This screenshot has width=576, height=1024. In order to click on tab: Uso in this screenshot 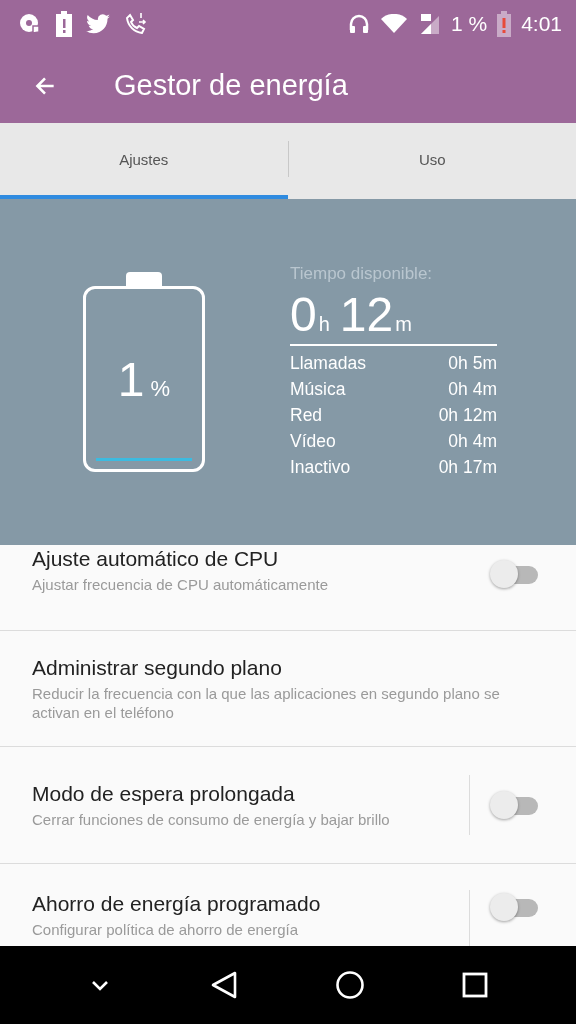, I will do `click(432, 161)`.